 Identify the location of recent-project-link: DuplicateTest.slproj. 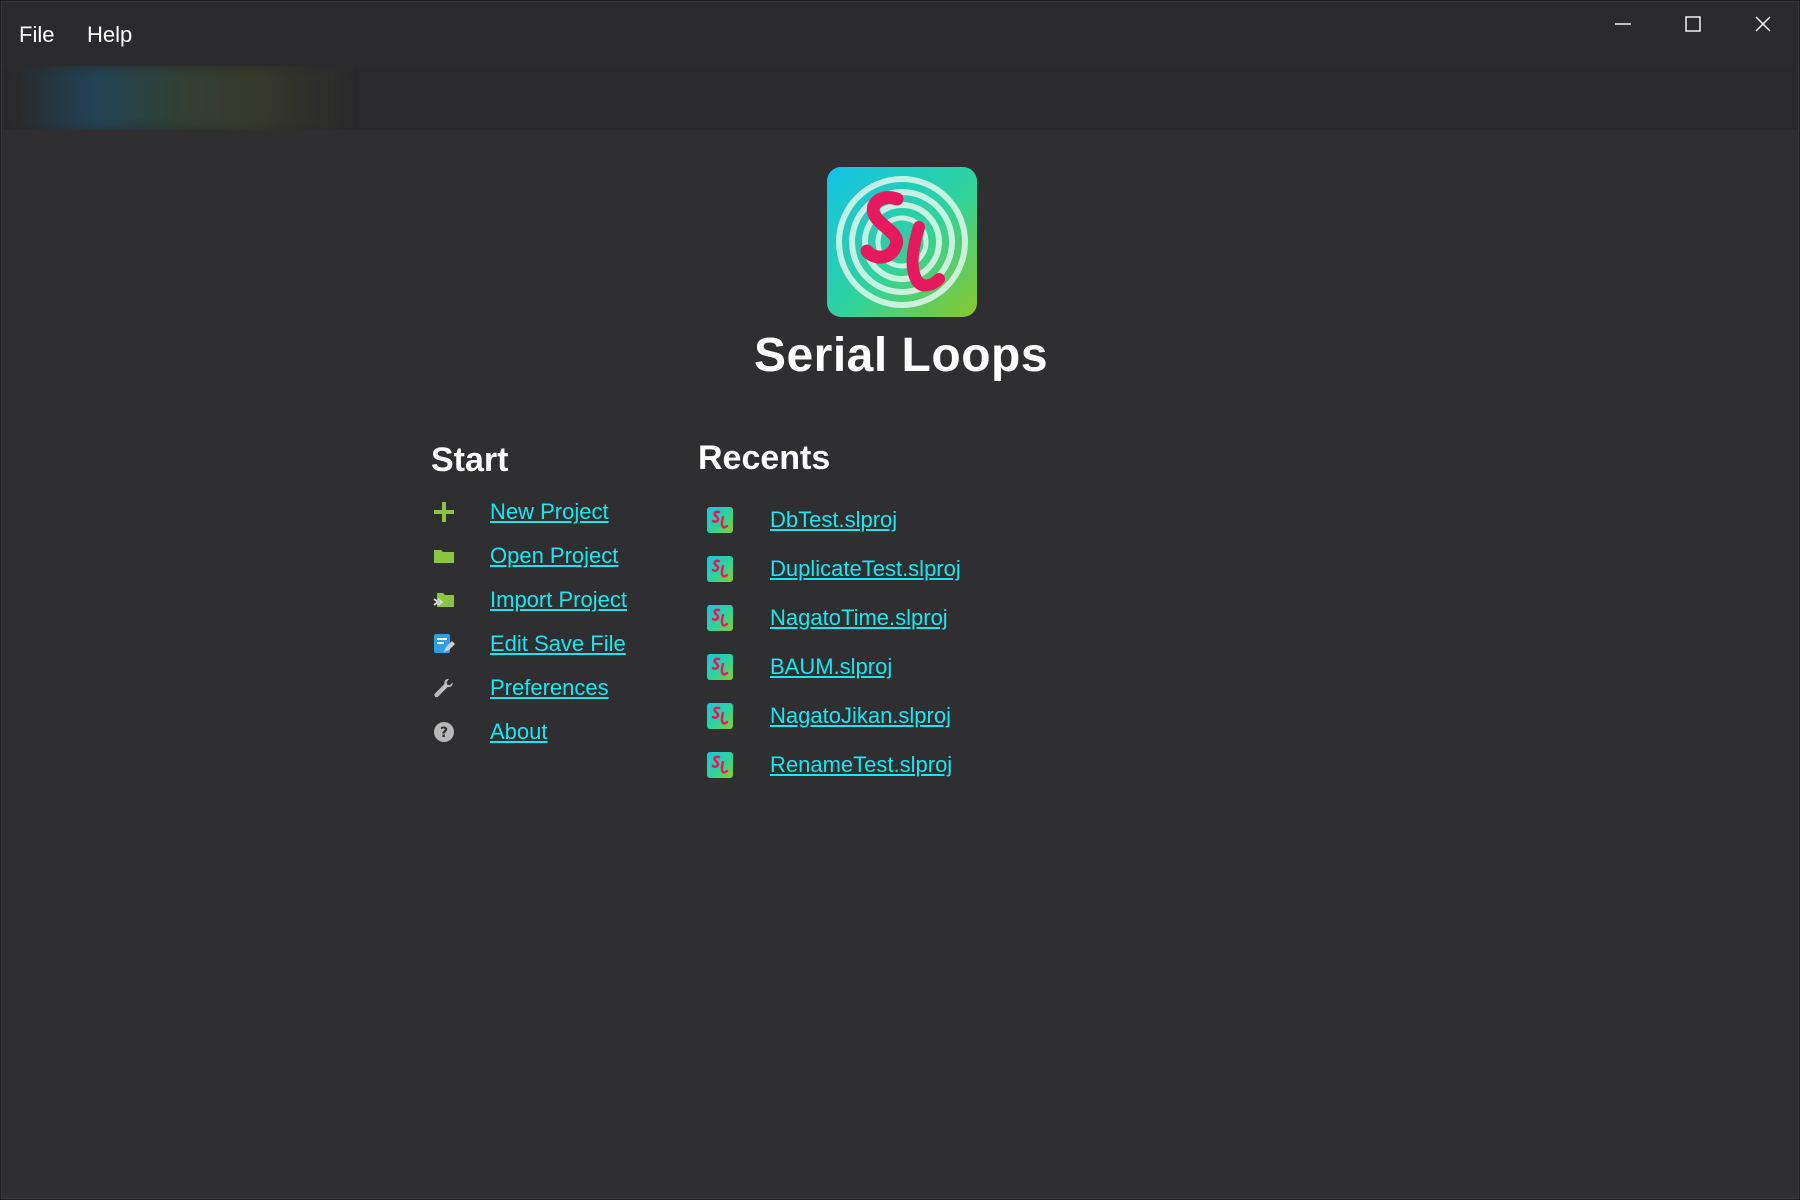
(865, 569).